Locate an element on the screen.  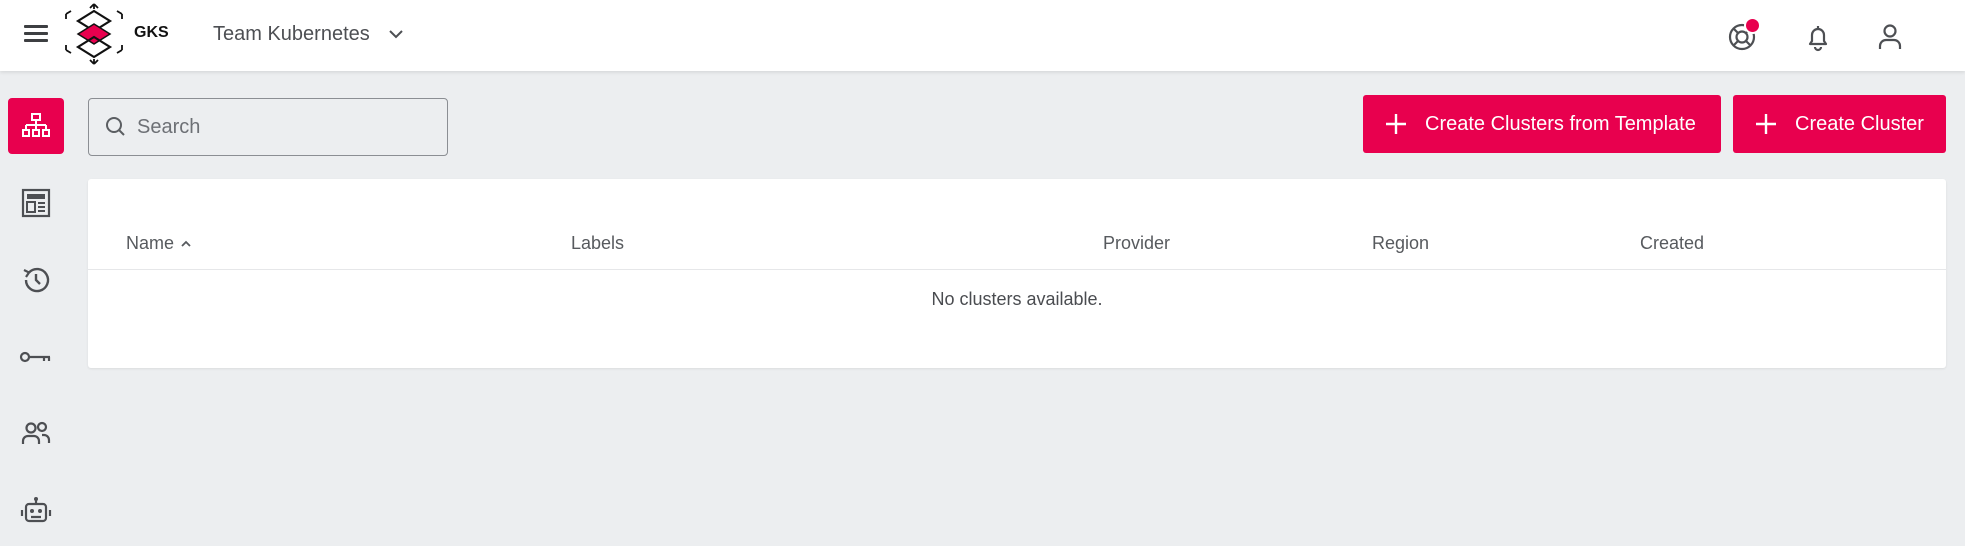
key-icon is located at coordinates (35, 357).